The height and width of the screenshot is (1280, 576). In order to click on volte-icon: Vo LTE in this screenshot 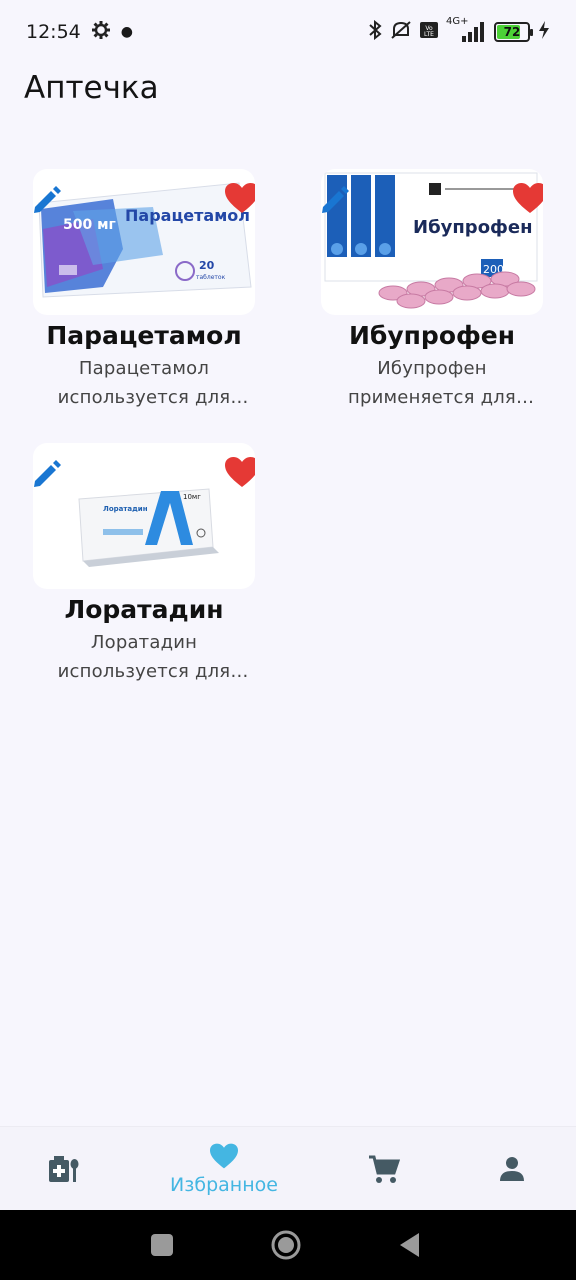, I will do `click(429, 32)`.